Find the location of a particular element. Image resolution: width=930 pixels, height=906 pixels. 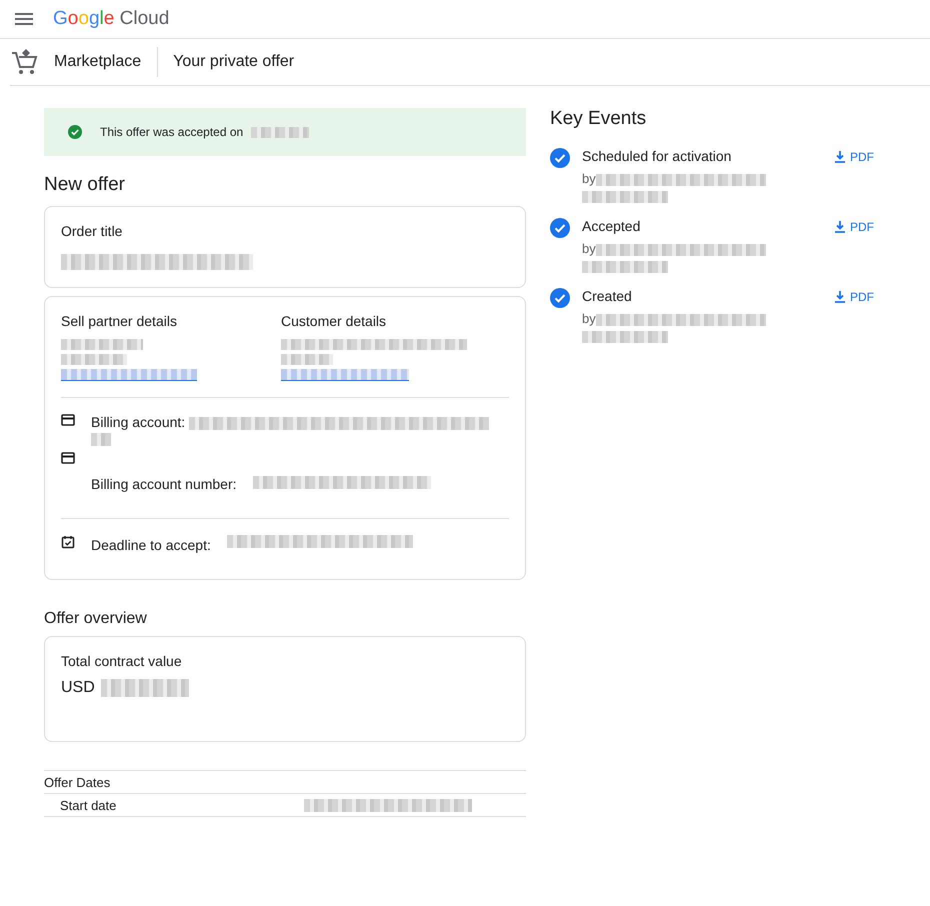

section-heading: Offer overview is located at coordinates (96, 619).